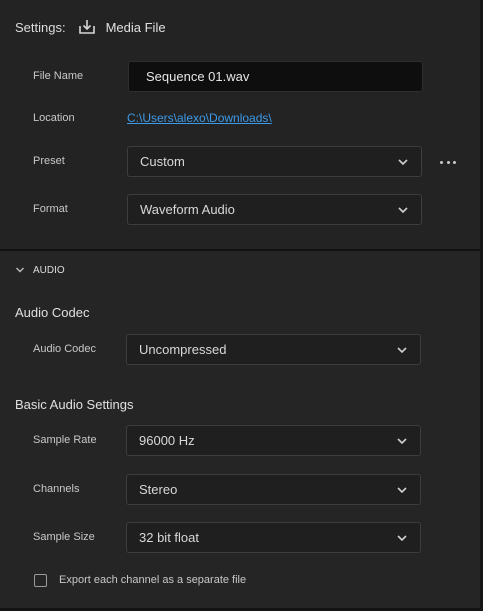 The height and width of the screenshot is (611, 483). I want to click on sample-rate-value: 96000 Hz, so click(167, 440).